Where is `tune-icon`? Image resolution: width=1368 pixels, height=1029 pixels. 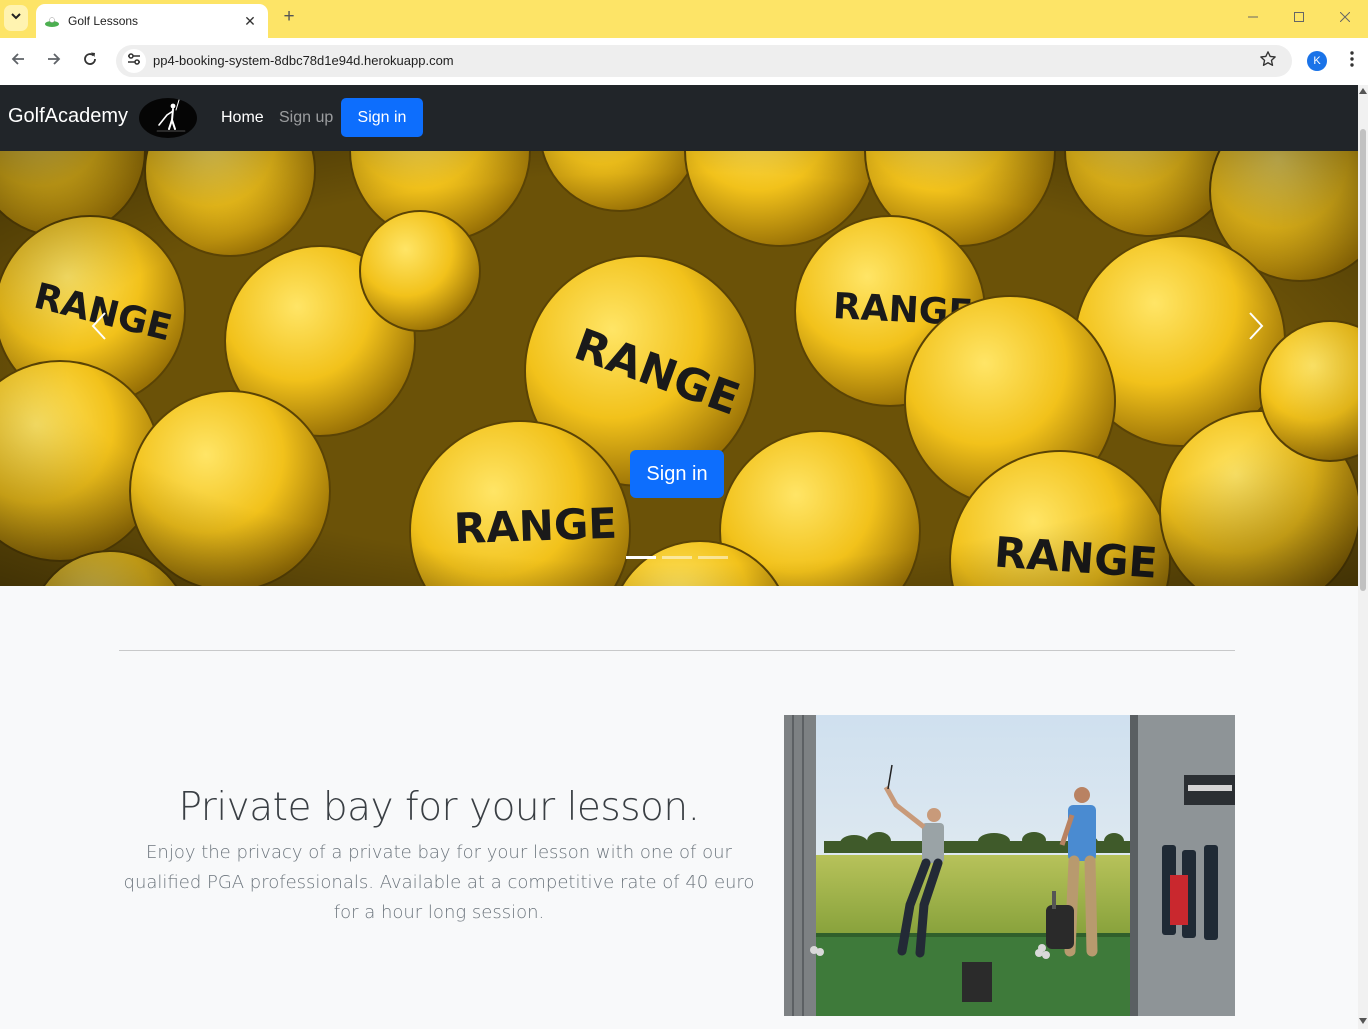 tune-icon is located at coordinates (134, 61).